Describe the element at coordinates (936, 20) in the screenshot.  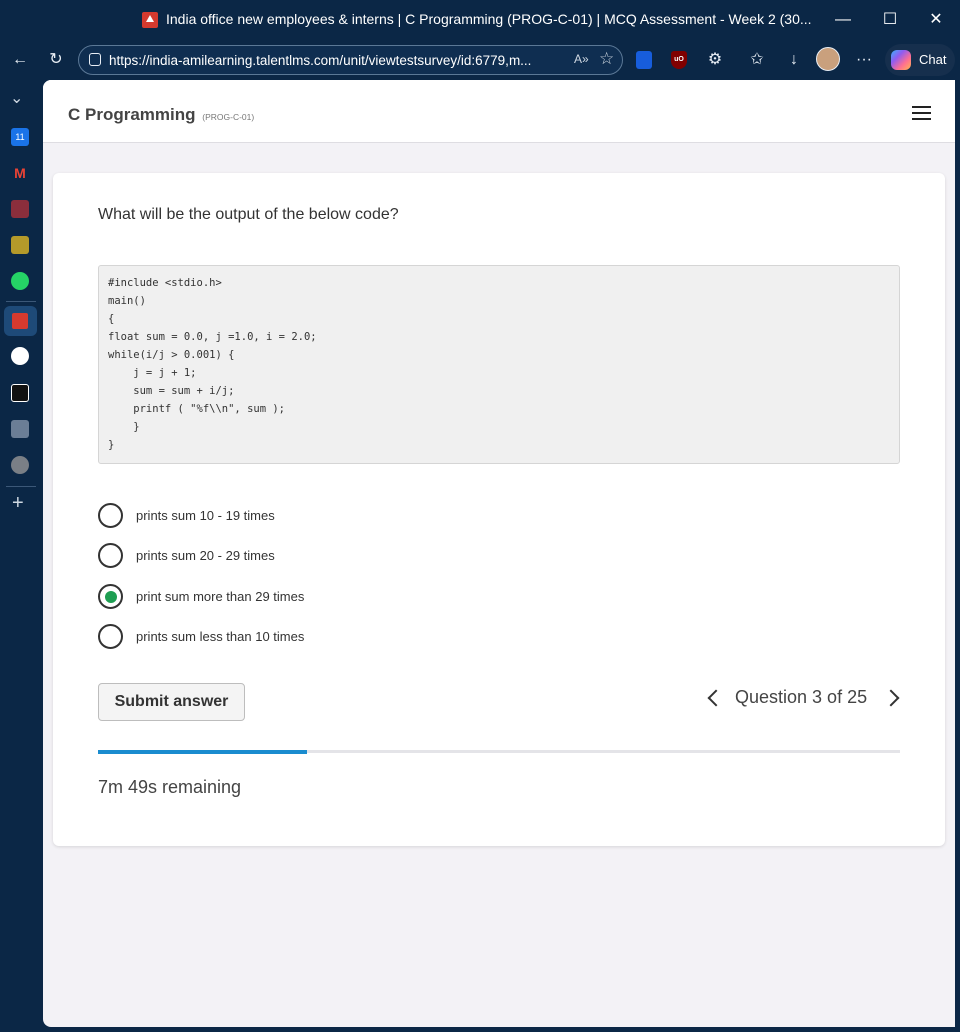
I see `close-window-button: ✕` at that location.